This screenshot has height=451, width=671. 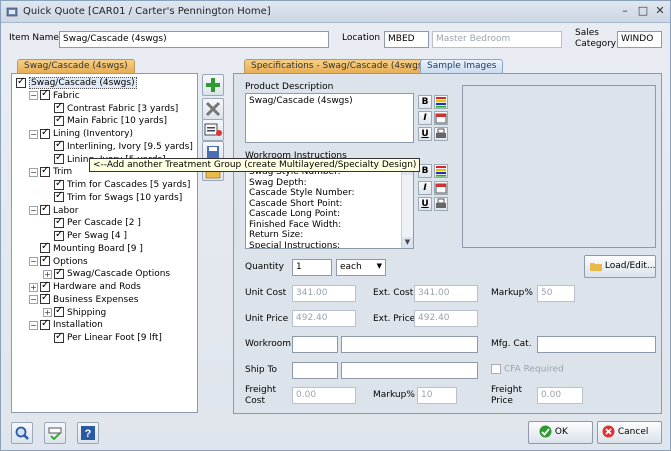 I want to click on ship-to-code-field, so click(x=315, y=370).